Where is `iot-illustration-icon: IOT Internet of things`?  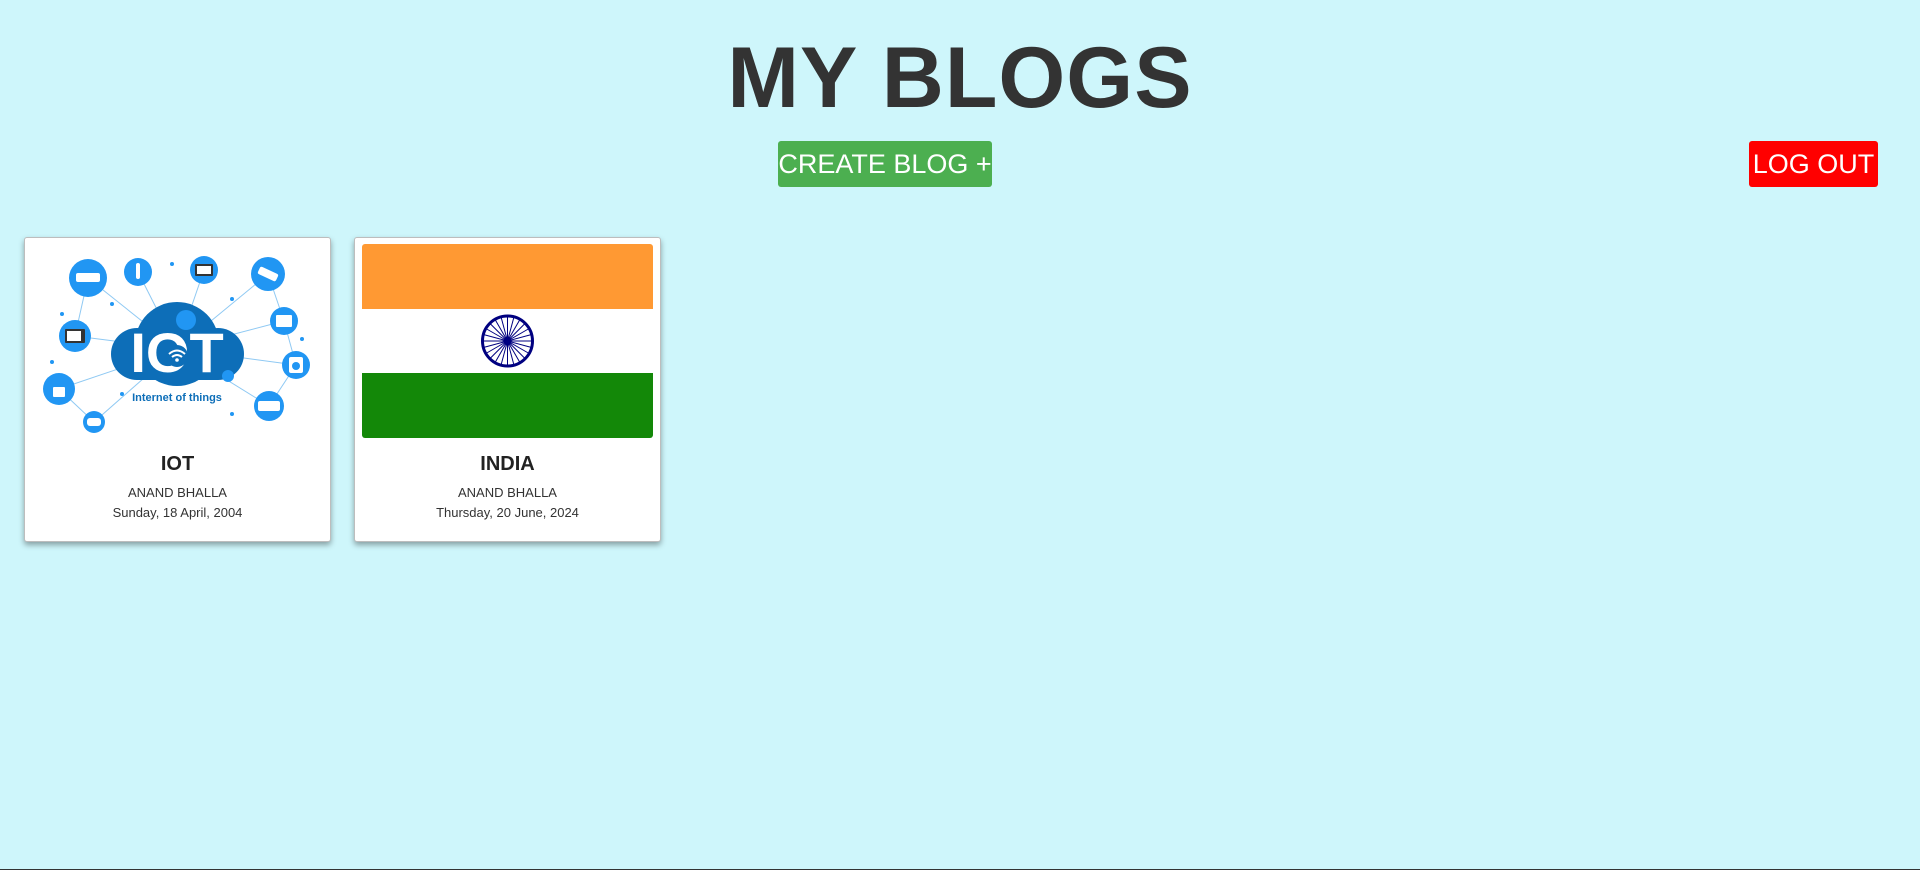
iot-illustration-icon: IOT Internet of things is located at coordinates (177, 341).